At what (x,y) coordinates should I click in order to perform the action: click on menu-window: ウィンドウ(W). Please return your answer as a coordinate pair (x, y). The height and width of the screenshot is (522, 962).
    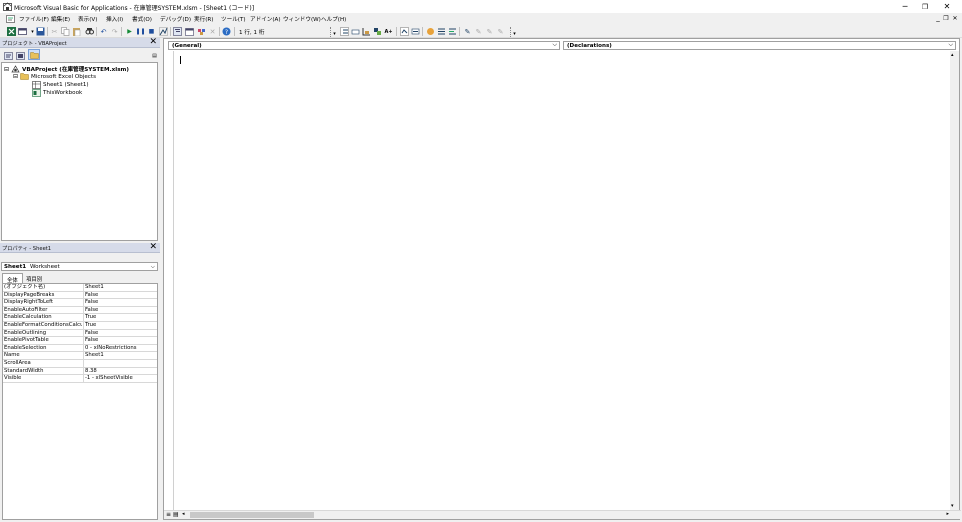
    Looking at the image, I should click on (302, 19).